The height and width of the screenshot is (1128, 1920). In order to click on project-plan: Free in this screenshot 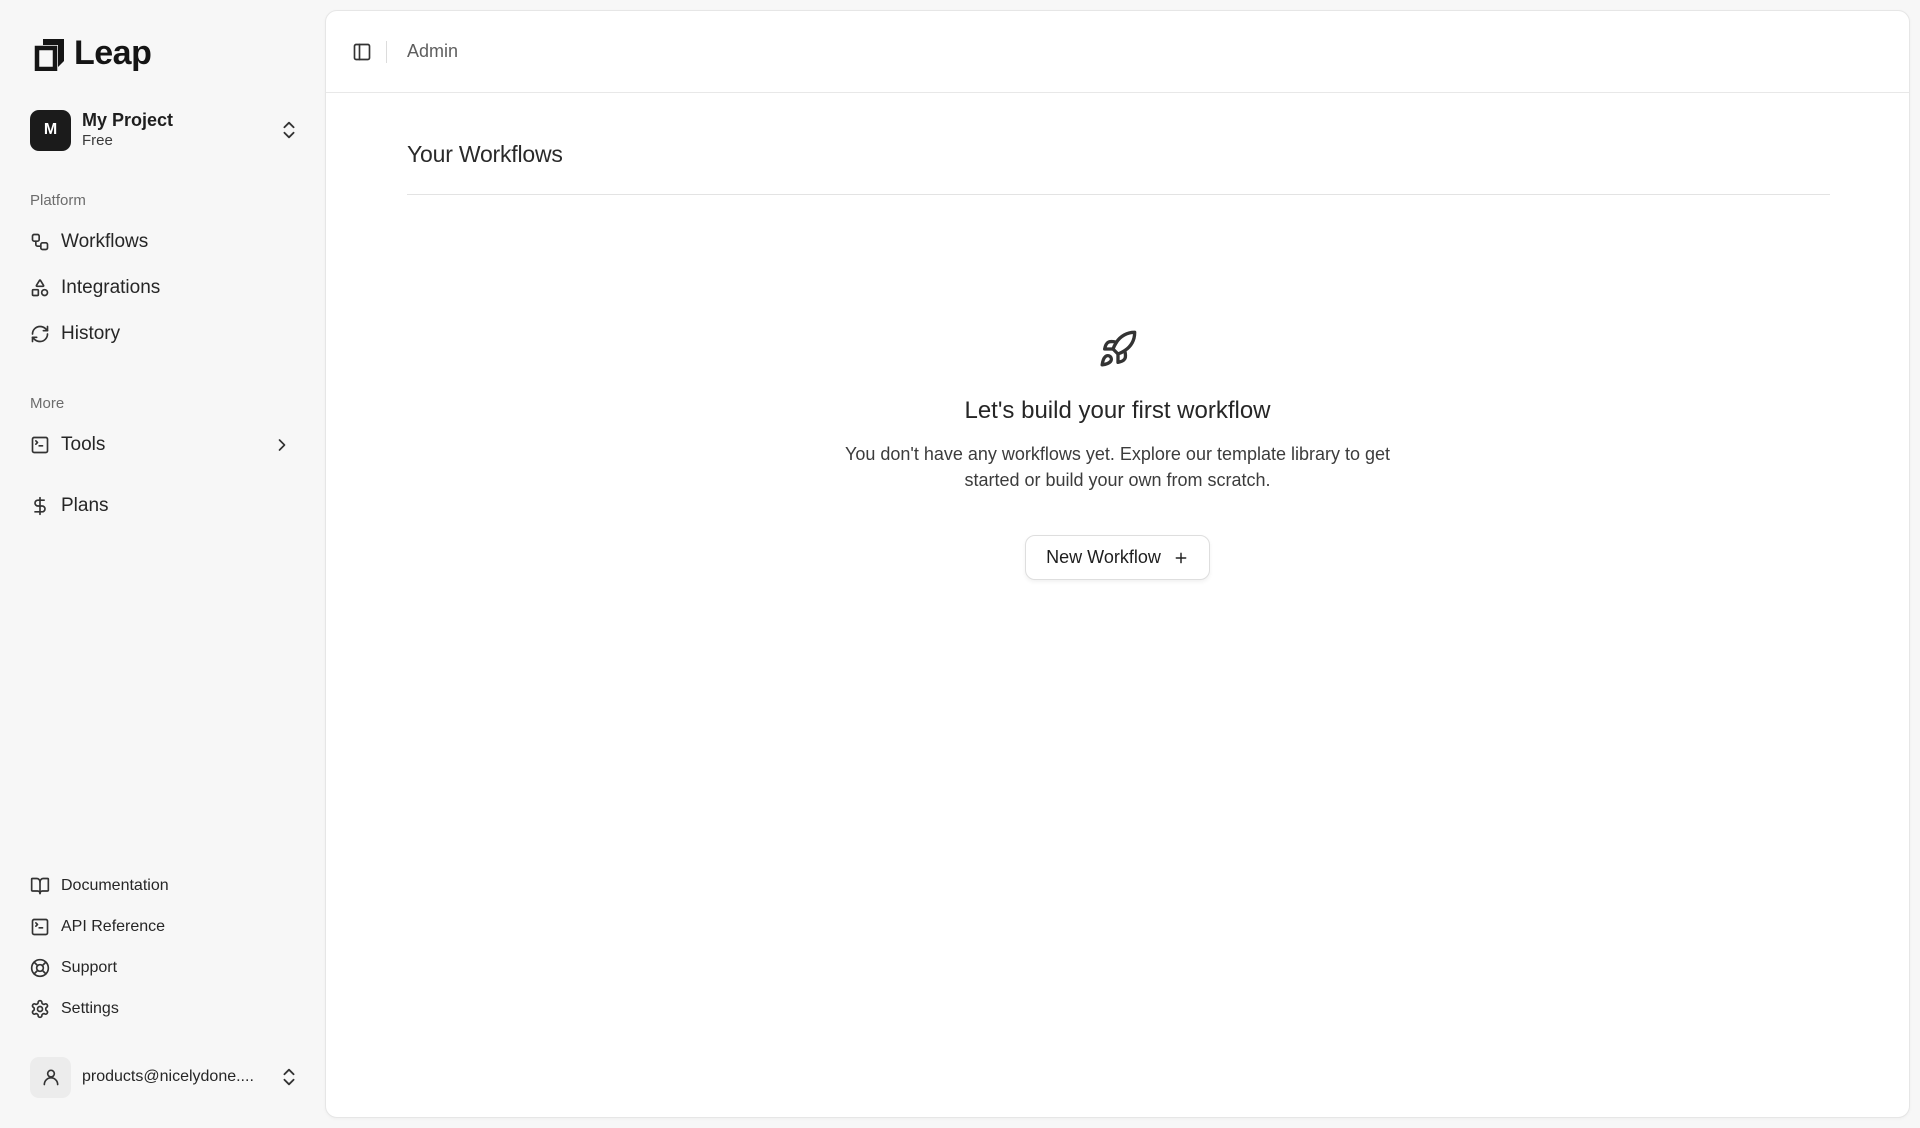, I will do `click(97, 140)`.